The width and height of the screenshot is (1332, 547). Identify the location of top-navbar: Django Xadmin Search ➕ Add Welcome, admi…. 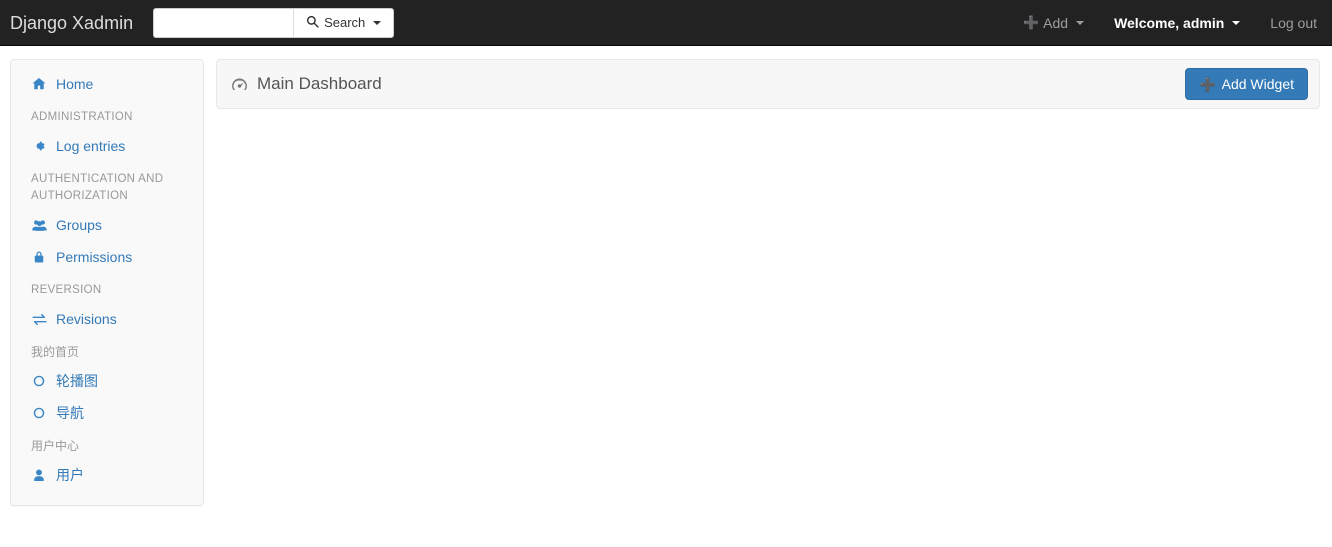
(666, 23).